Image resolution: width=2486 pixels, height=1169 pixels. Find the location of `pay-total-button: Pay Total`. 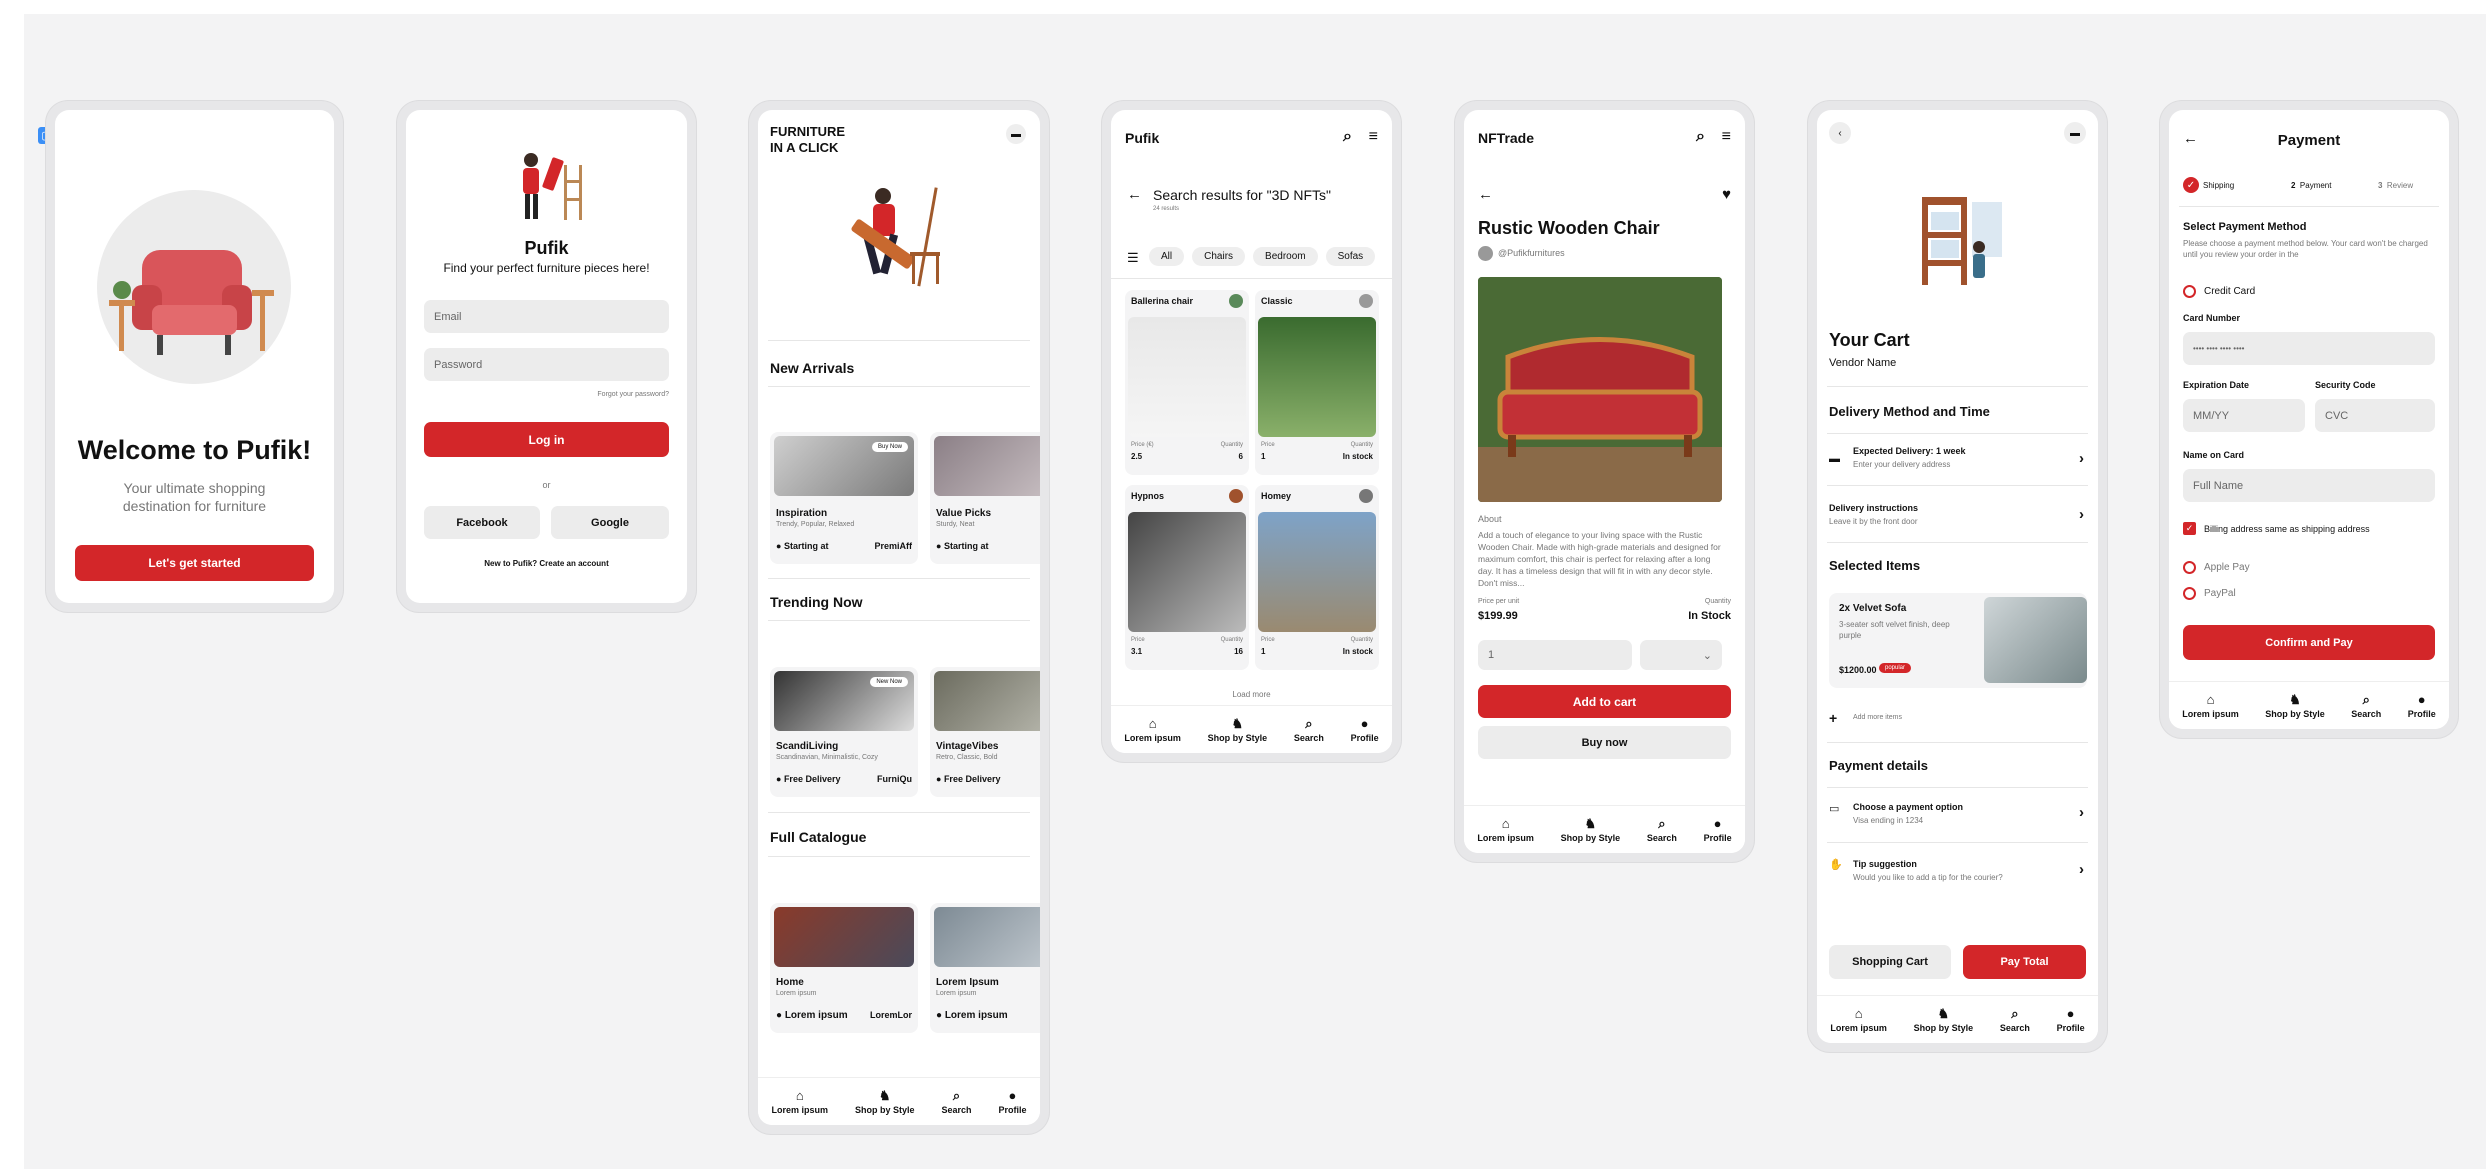

pay-total-button: Pay Total is located at coordinates (2024, 962).